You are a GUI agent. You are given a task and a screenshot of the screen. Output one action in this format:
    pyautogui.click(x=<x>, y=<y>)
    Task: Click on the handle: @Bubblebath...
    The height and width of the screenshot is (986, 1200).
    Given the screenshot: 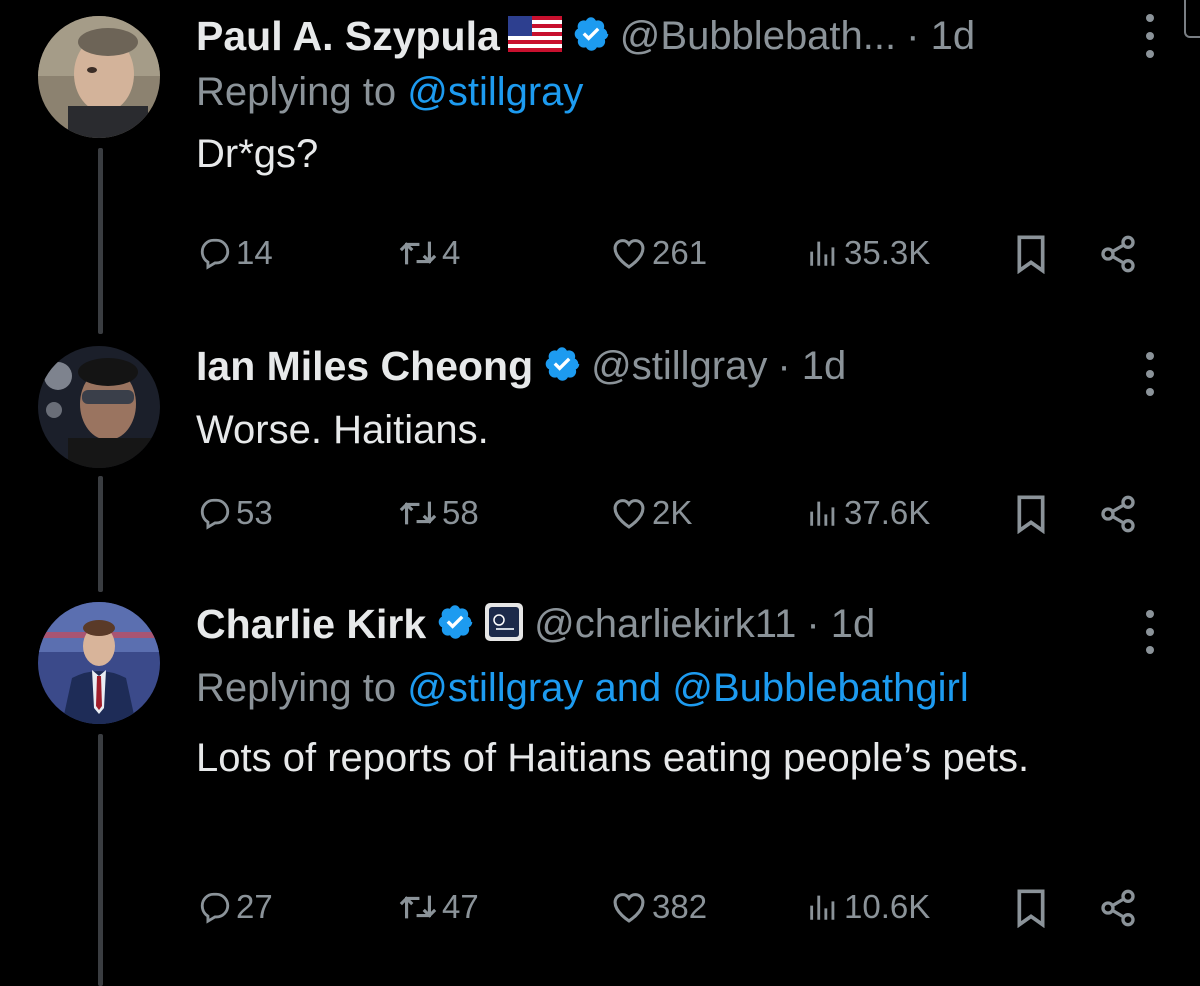 What is the action you would take?
    pyautogui.click(x=758, y=36)
    